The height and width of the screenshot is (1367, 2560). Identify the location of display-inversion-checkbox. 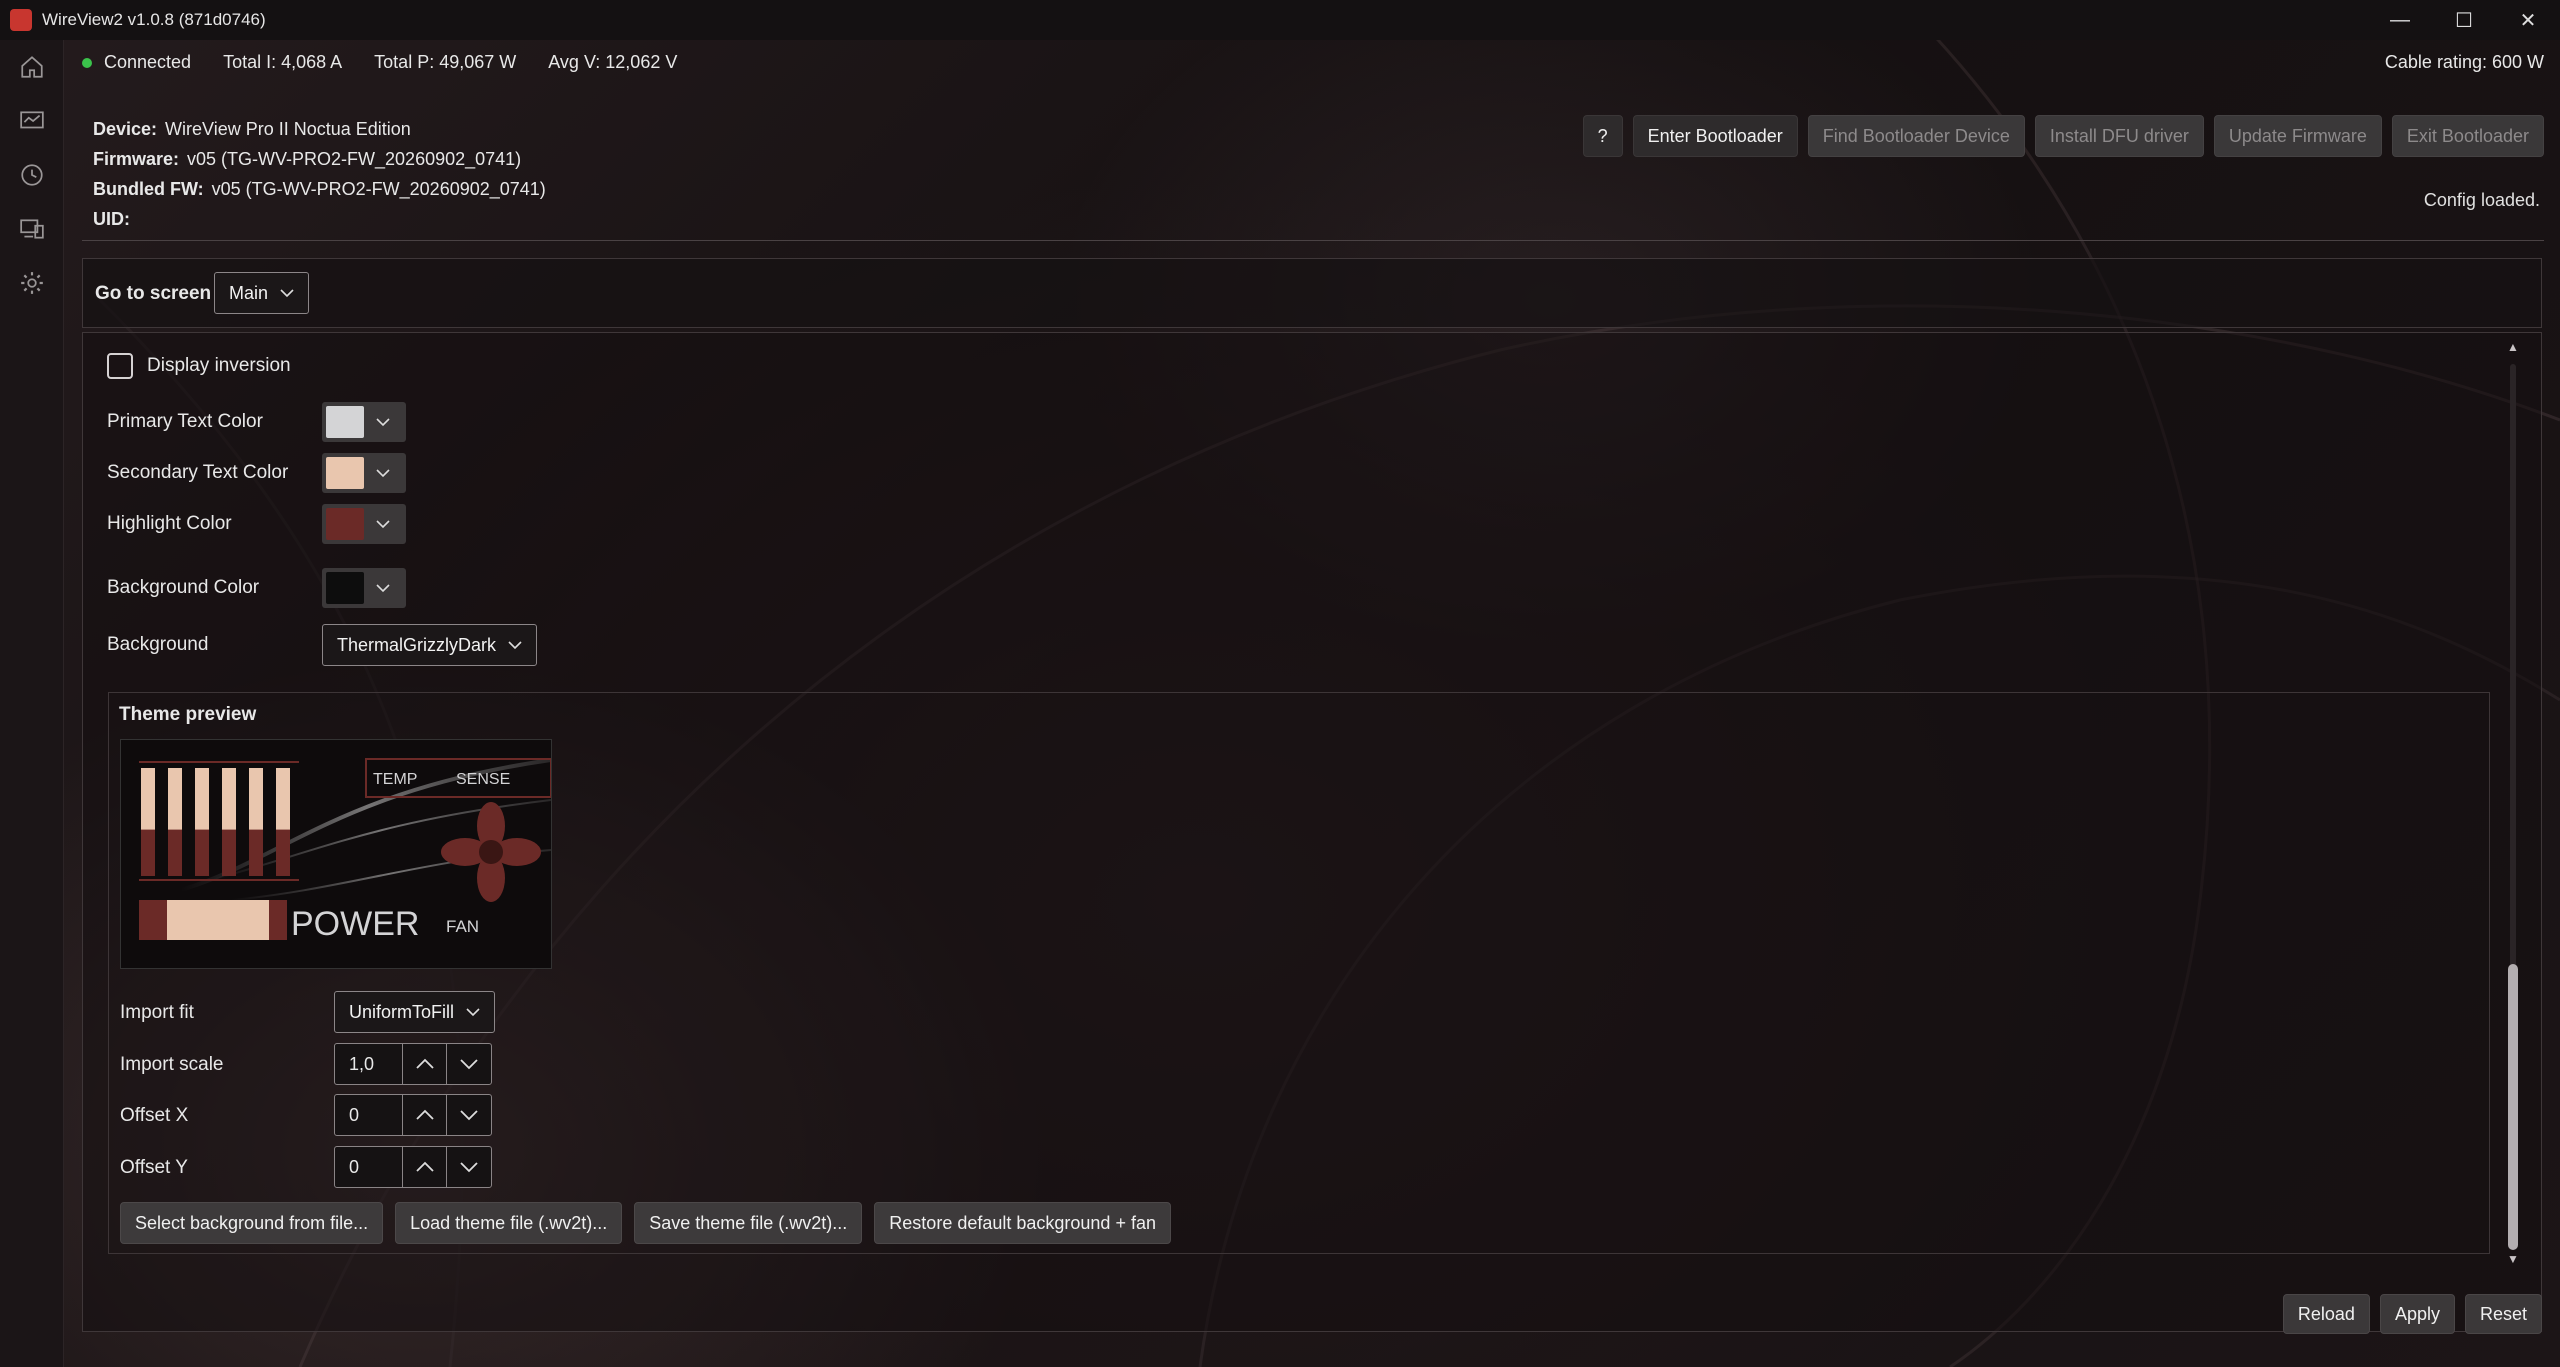
(120, 366).